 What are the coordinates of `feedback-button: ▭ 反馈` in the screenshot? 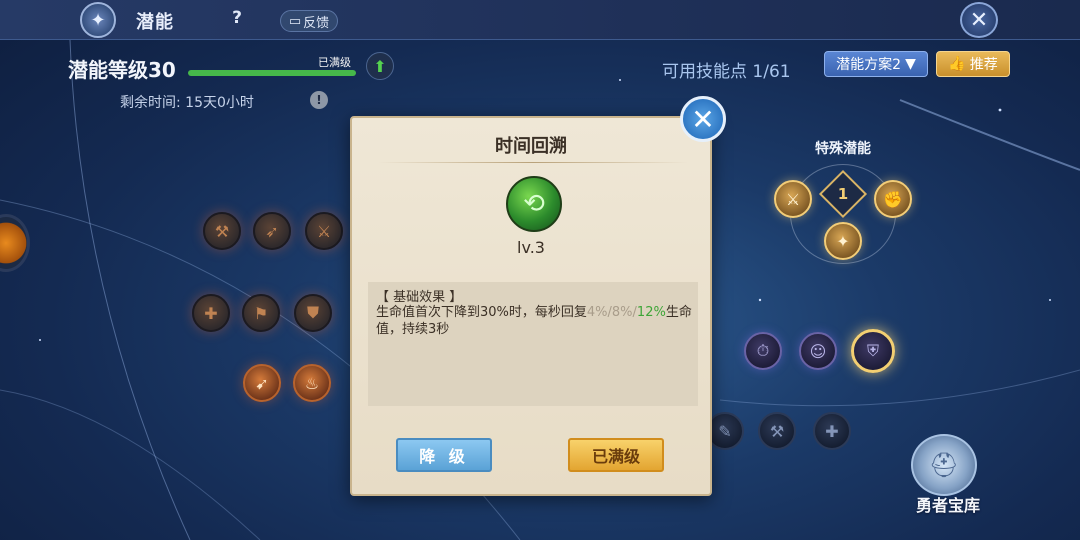 It's located at (309, 21).